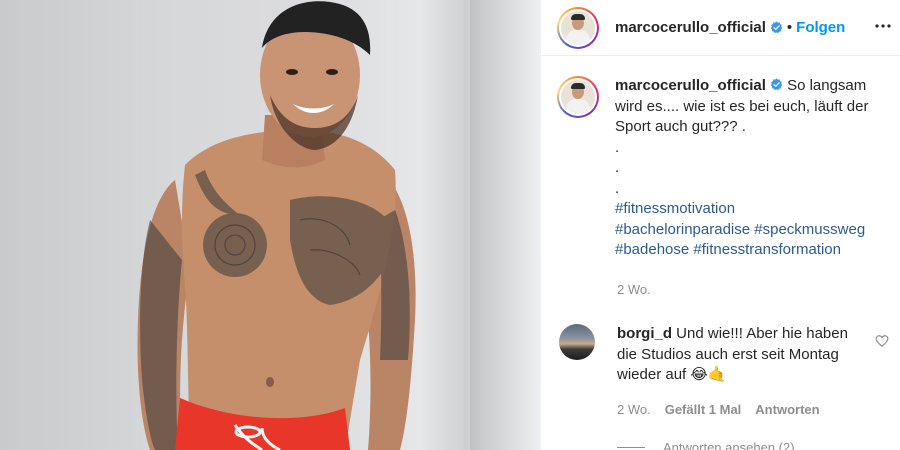 The image size is (900, 450). What do you see at coordinates (644, 333) in the screenshot?
I see `commenter-username: borgi_d` at bounding box center [644, 333].